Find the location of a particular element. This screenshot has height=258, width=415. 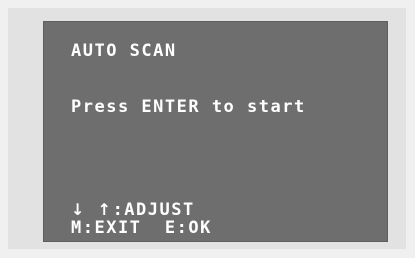

adjust-label: :ADJUST is located at coordinates (153, 210).